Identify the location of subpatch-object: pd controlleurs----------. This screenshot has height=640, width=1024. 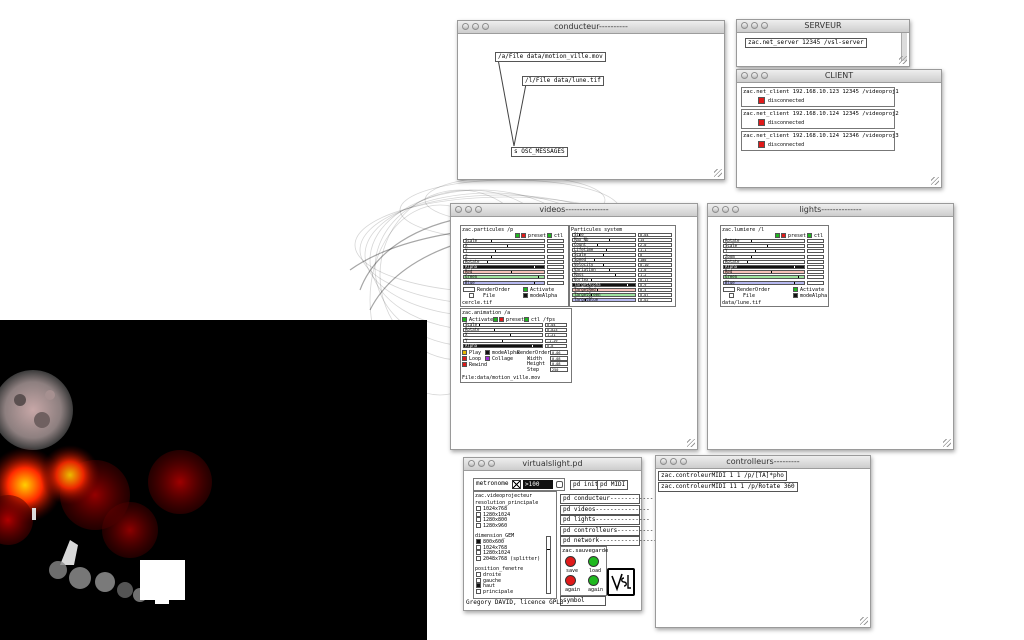
(606, 530).